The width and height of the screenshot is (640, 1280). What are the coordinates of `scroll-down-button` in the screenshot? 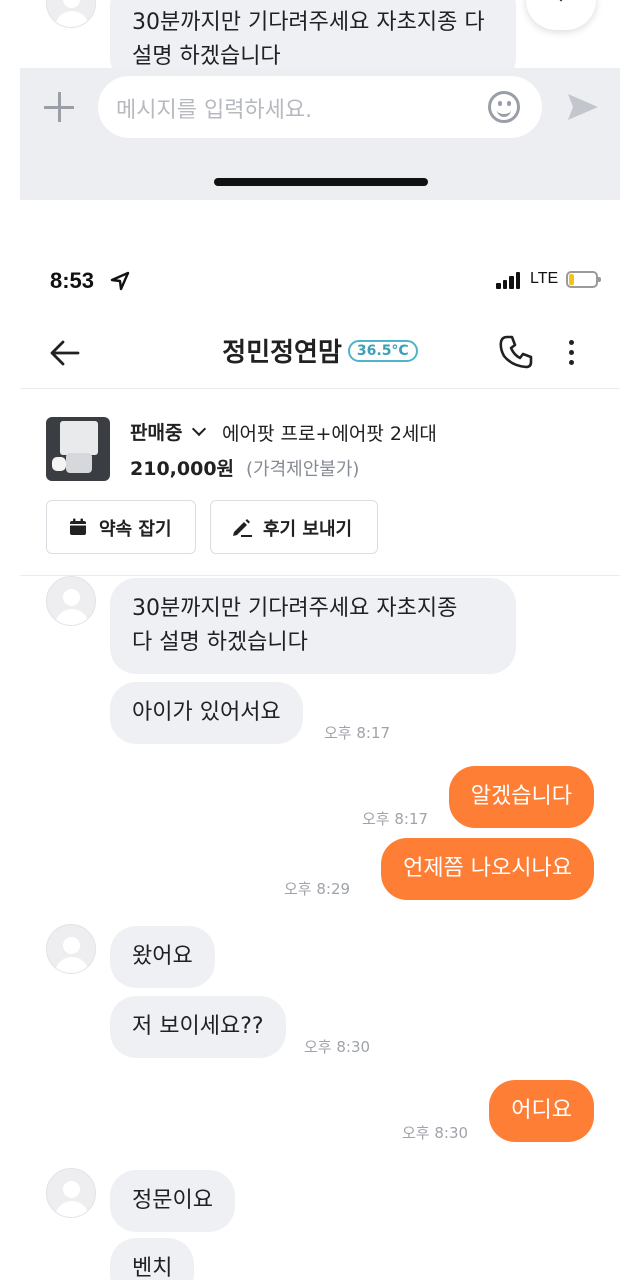 It's located at (561, 15).